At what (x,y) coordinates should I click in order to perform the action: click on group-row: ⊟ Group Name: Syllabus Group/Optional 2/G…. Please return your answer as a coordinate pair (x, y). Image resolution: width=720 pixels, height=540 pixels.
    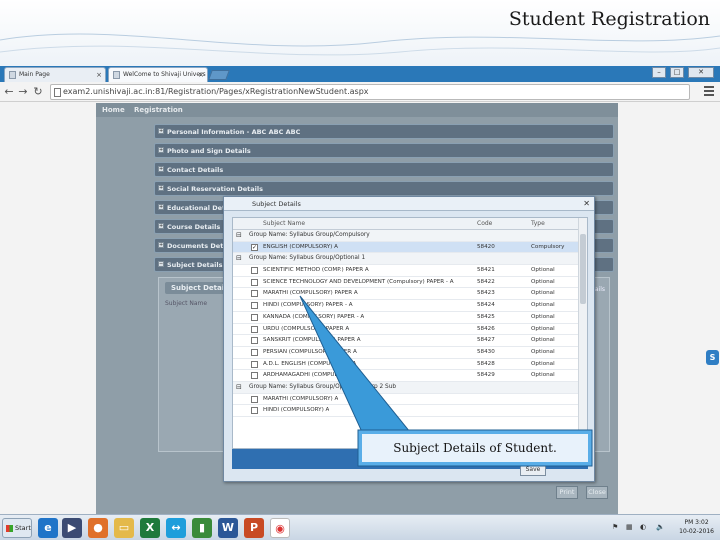
    Looking at the image, I should click on (406, 387).